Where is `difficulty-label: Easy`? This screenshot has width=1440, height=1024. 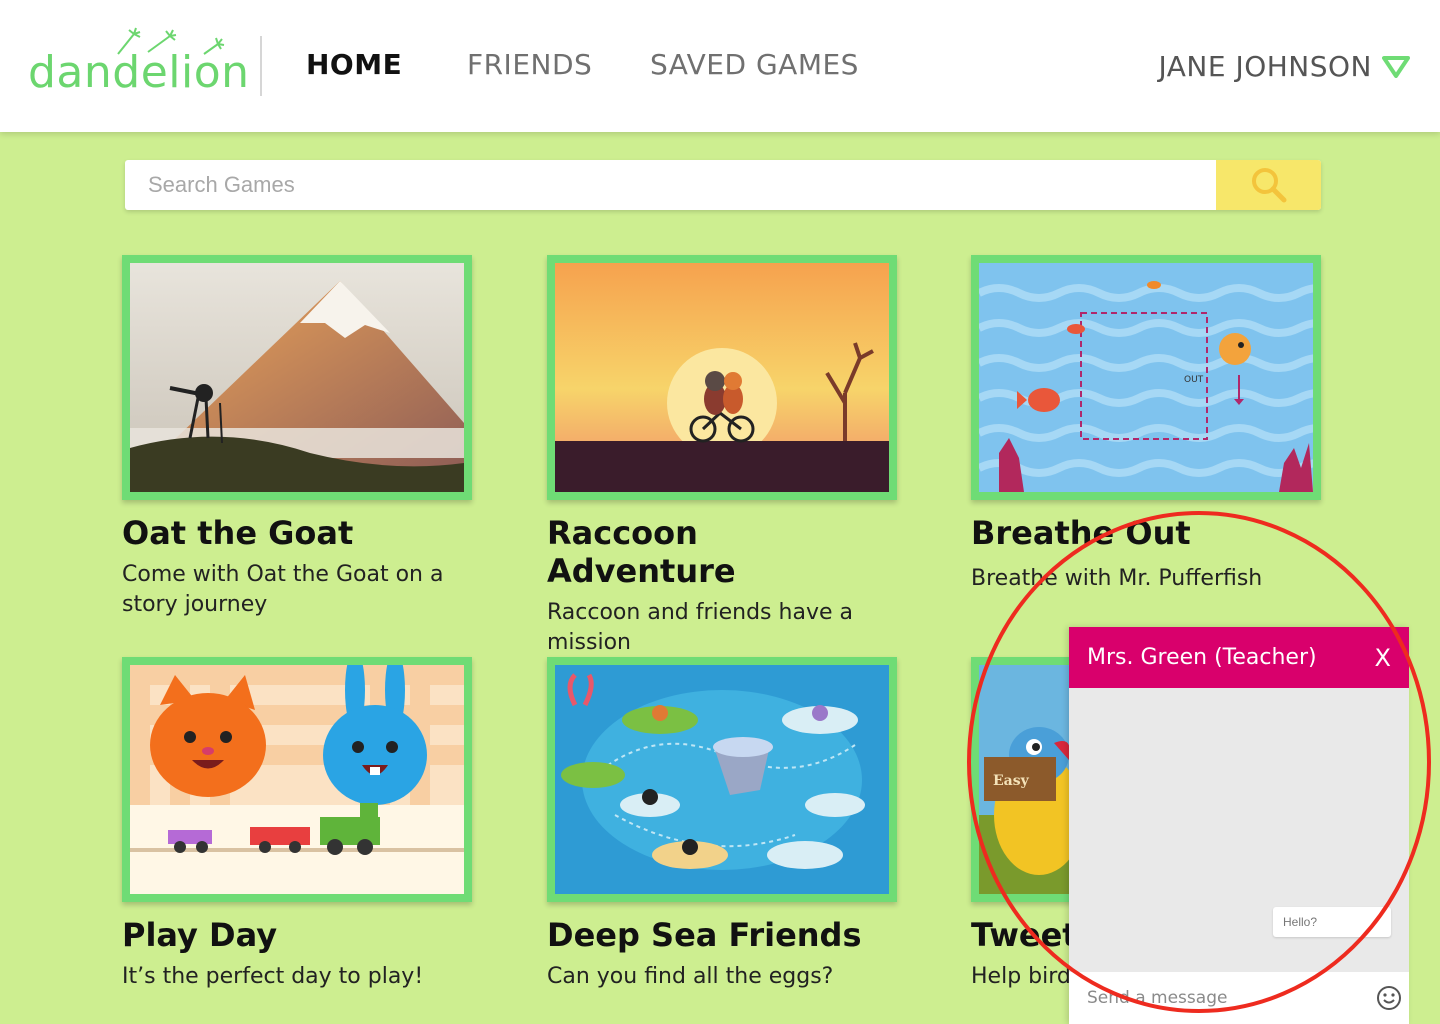
difficulty-label: Easy is located at coordinates (1011, 781).